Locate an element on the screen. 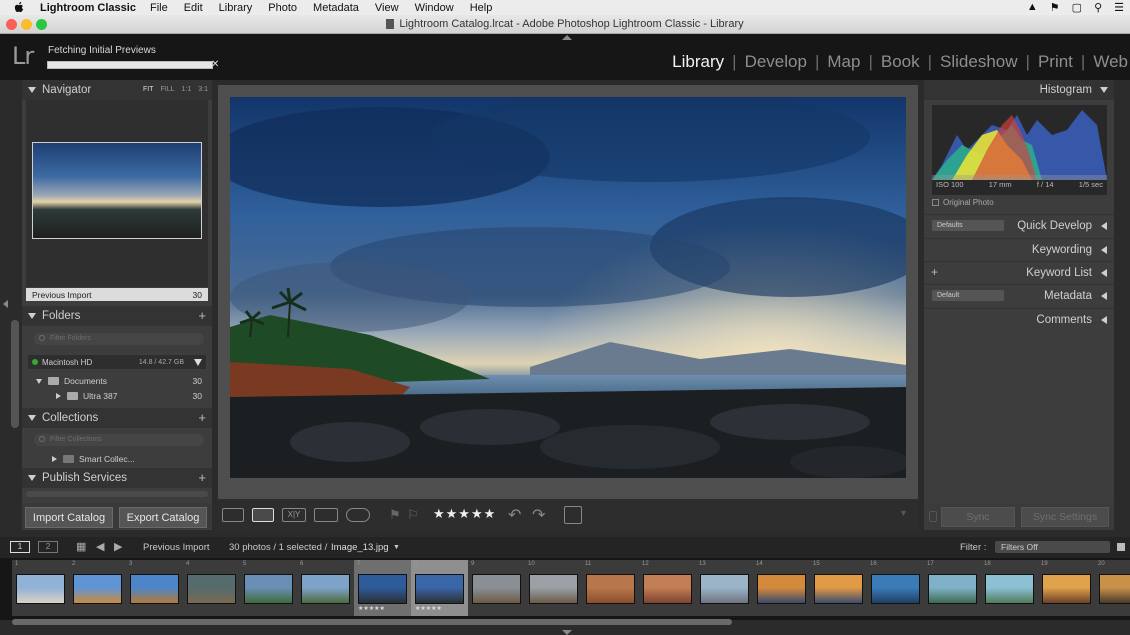 This screenshot has width=1130, height=635. filmstrip-thumbnail: 7 ★★★★★ is located at coordinates (382, 588).